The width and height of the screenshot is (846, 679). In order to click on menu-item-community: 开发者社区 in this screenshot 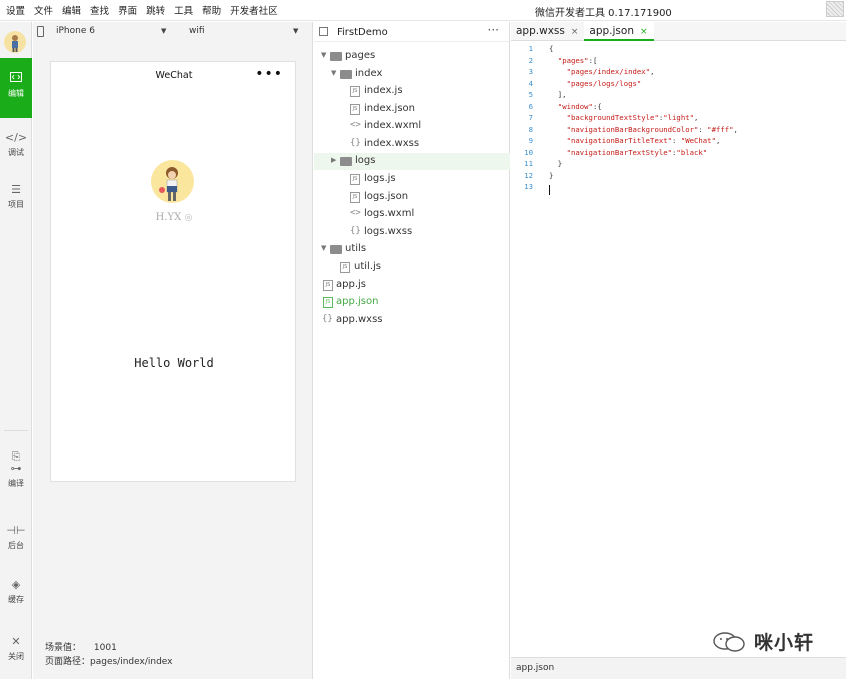, I will do `click(254, 10)`.